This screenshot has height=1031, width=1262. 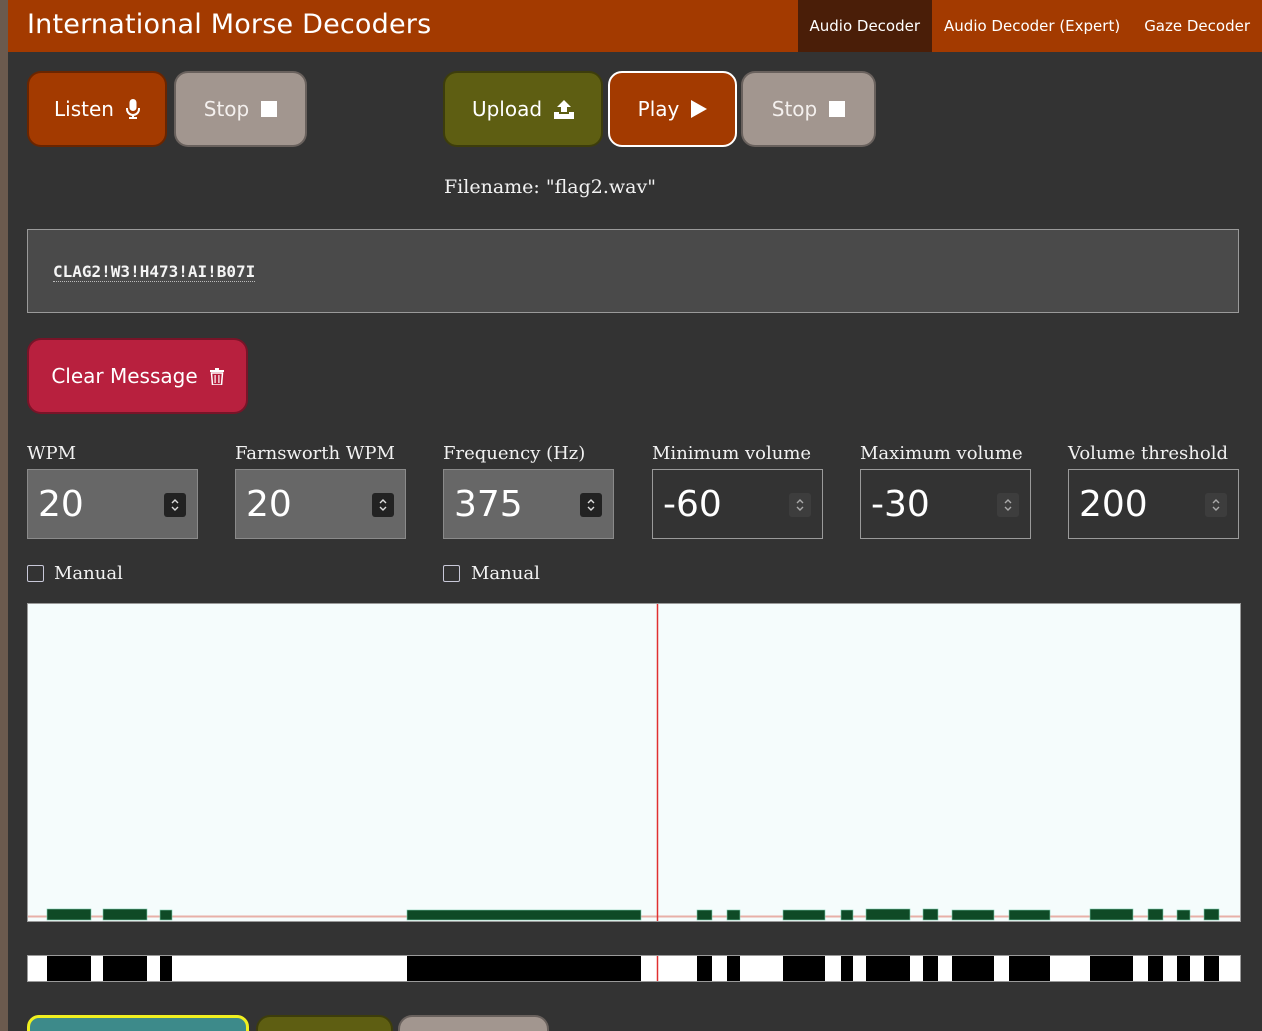 I want to click on app-title: International Morse Decoders, so click(x=229, y=24).